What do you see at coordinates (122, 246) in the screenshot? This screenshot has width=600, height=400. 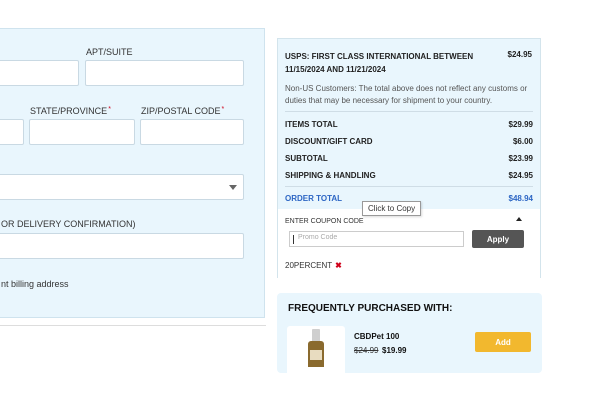 I see `phone-field` at bounding box center [122, 246].